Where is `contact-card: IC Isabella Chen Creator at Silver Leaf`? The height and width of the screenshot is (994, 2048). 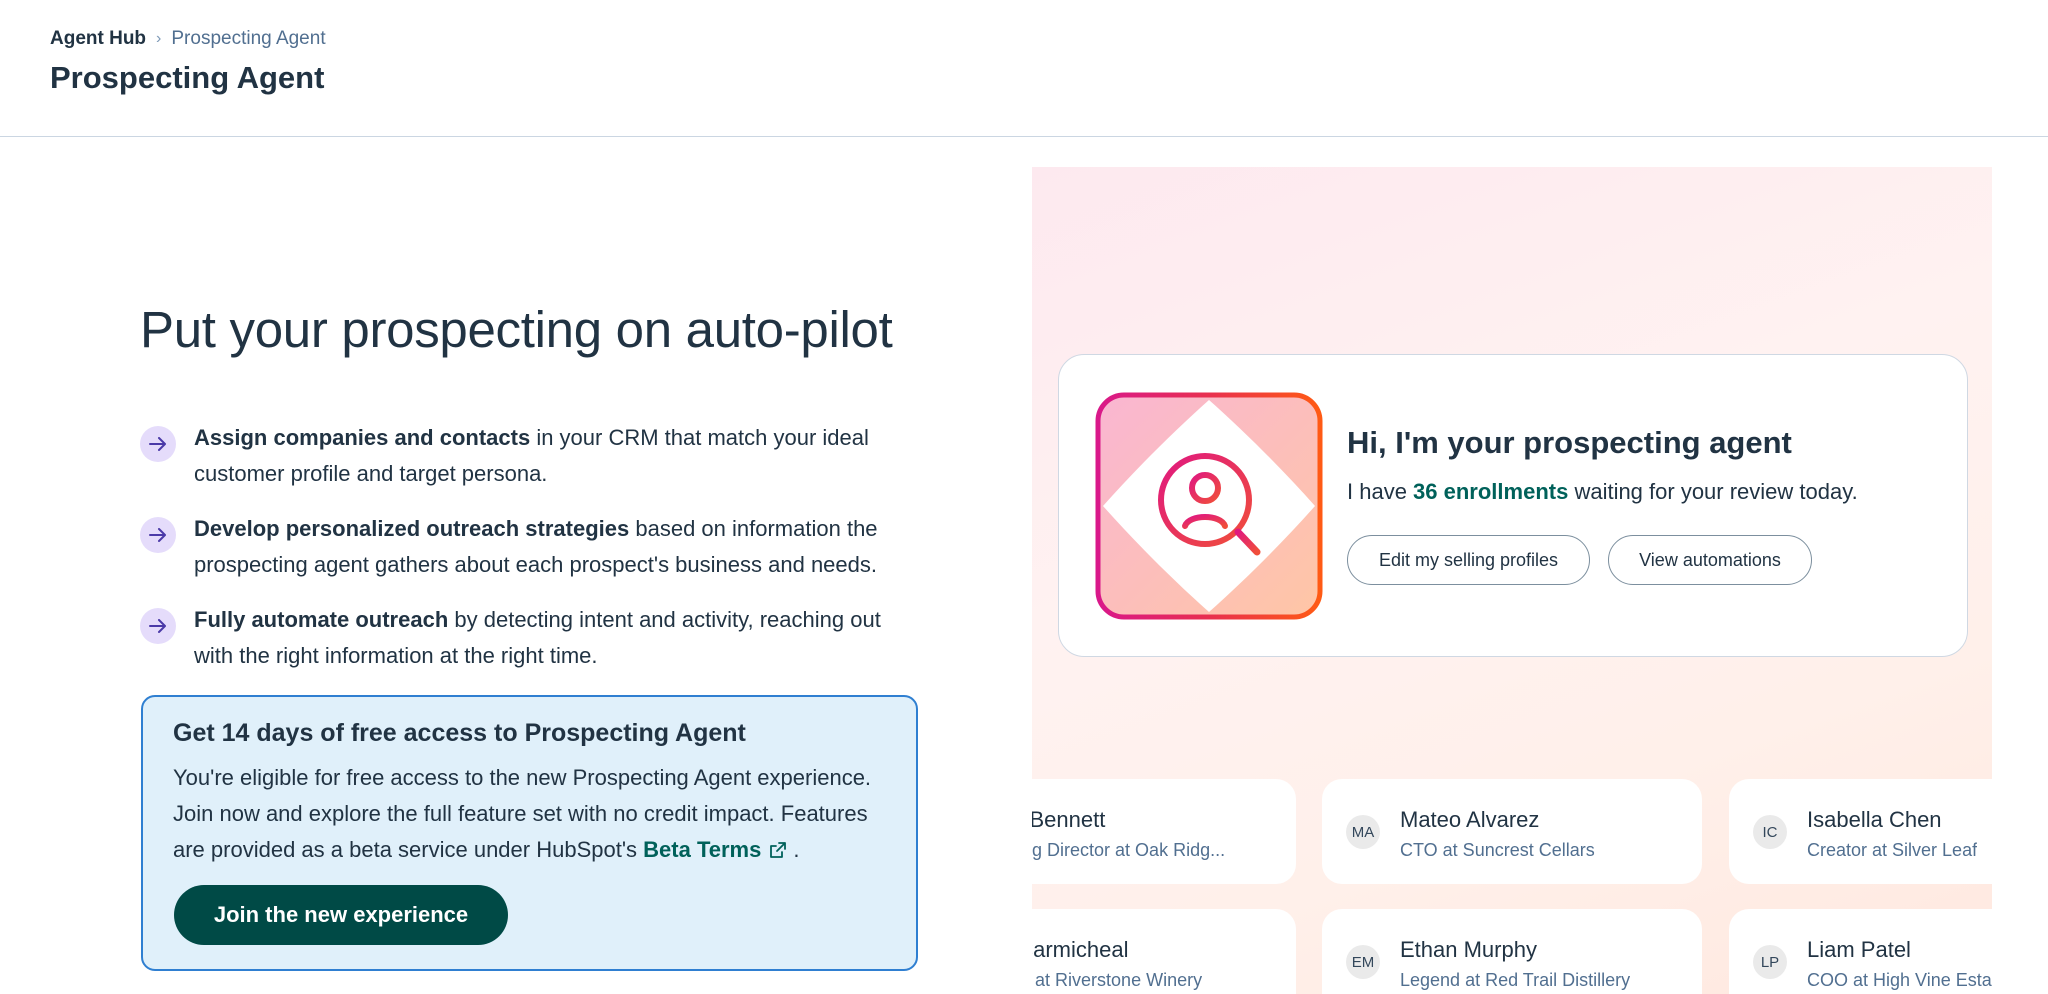 contact-card: IC Isabella Chen Creator at Silver Leaf is located at coordinates (1860, 831).